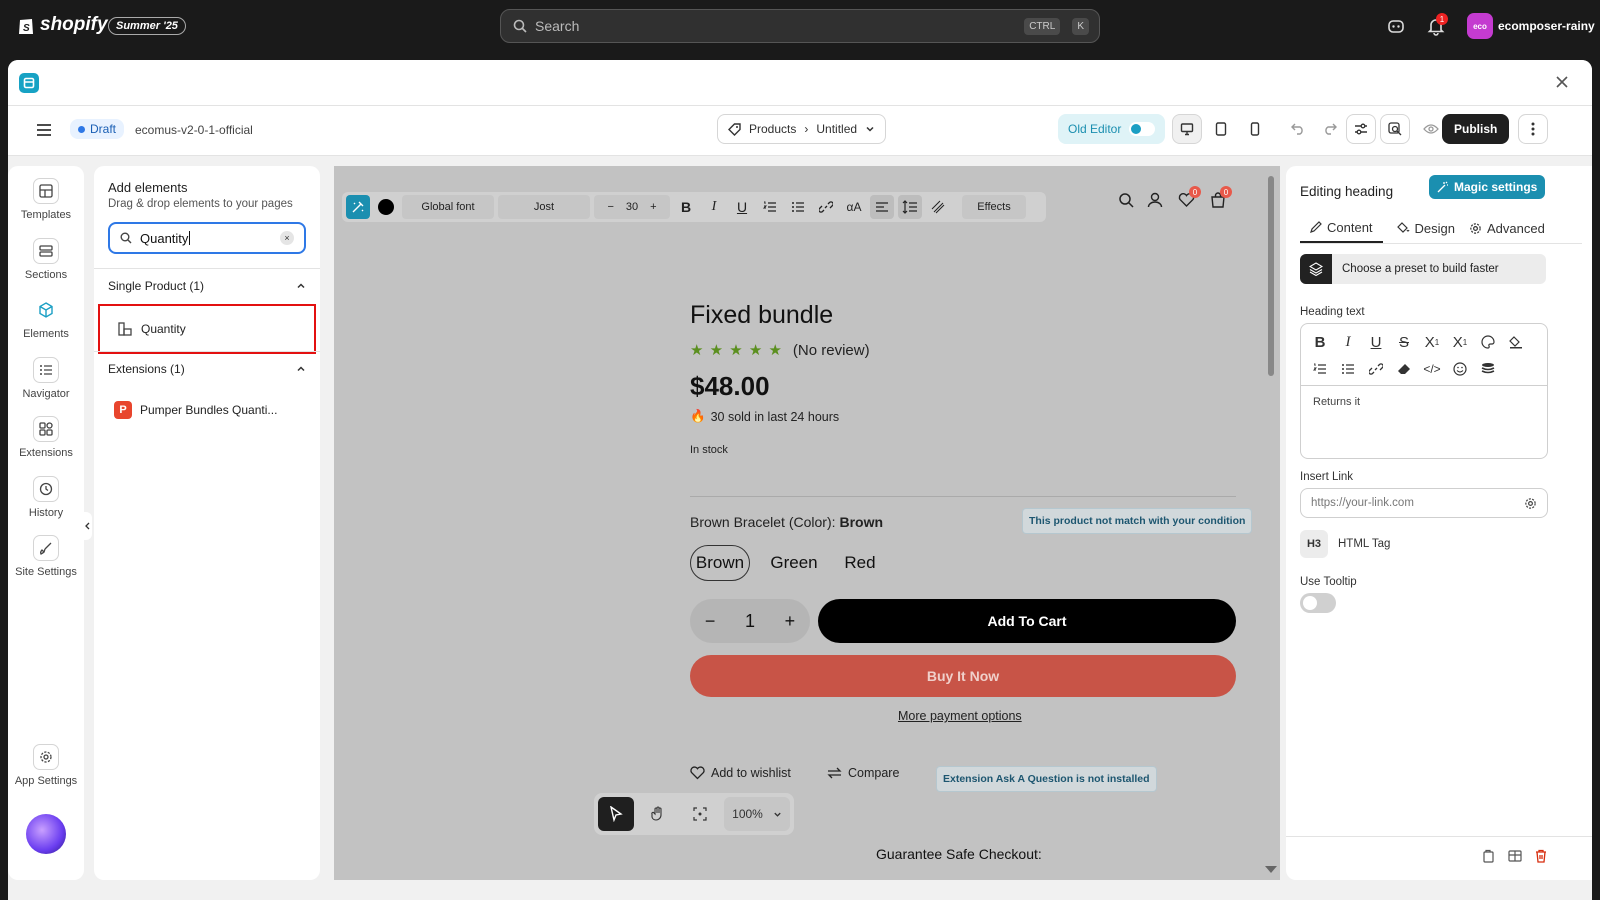 The image size is (1600, 900). Describe the element at coordinates (1530, 503) in the screenshot. I see `gear-icon` at that location.